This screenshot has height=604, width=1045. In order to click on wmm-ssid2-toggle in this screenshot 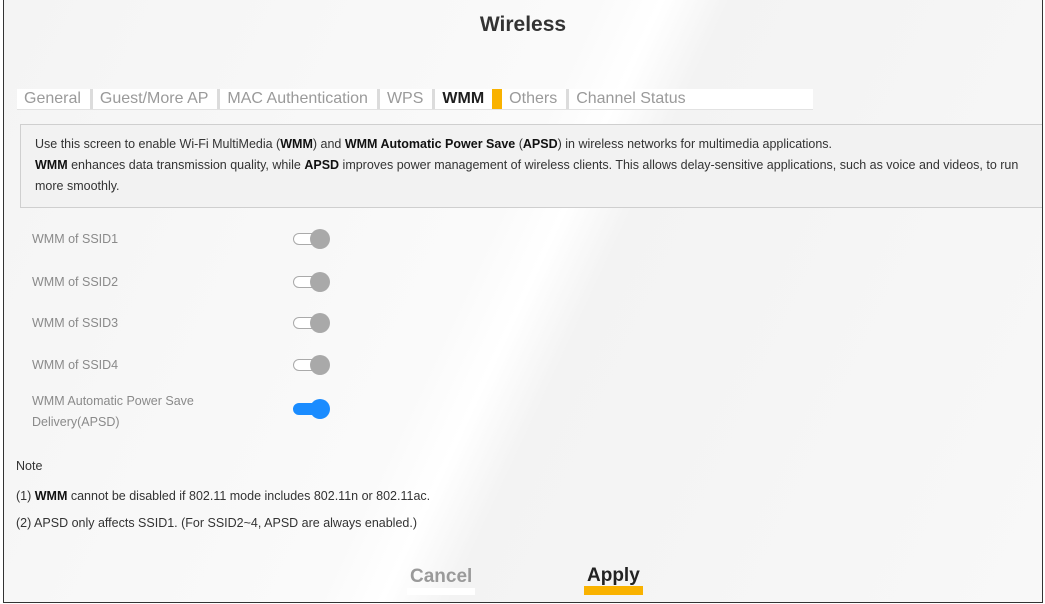, I will do `click(312, 282)`.